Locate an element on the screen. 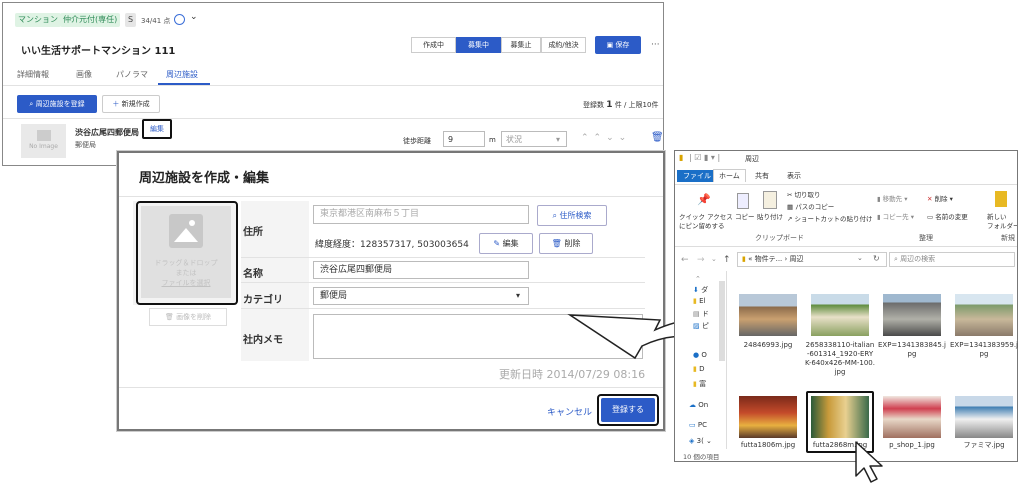 The height and width of the screenshot is (503, 1024). nav-item-pc: ▭ PC is located at coordinates (698, 425).